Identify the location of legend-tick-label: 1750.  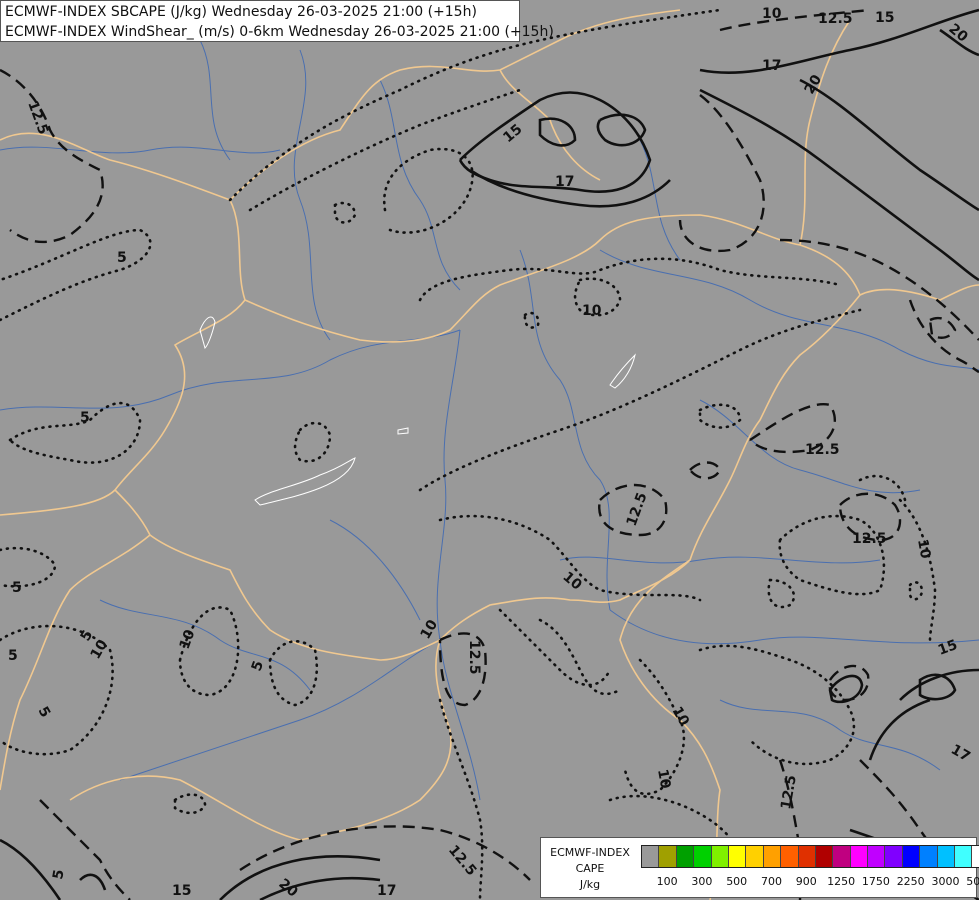
(875, 881).